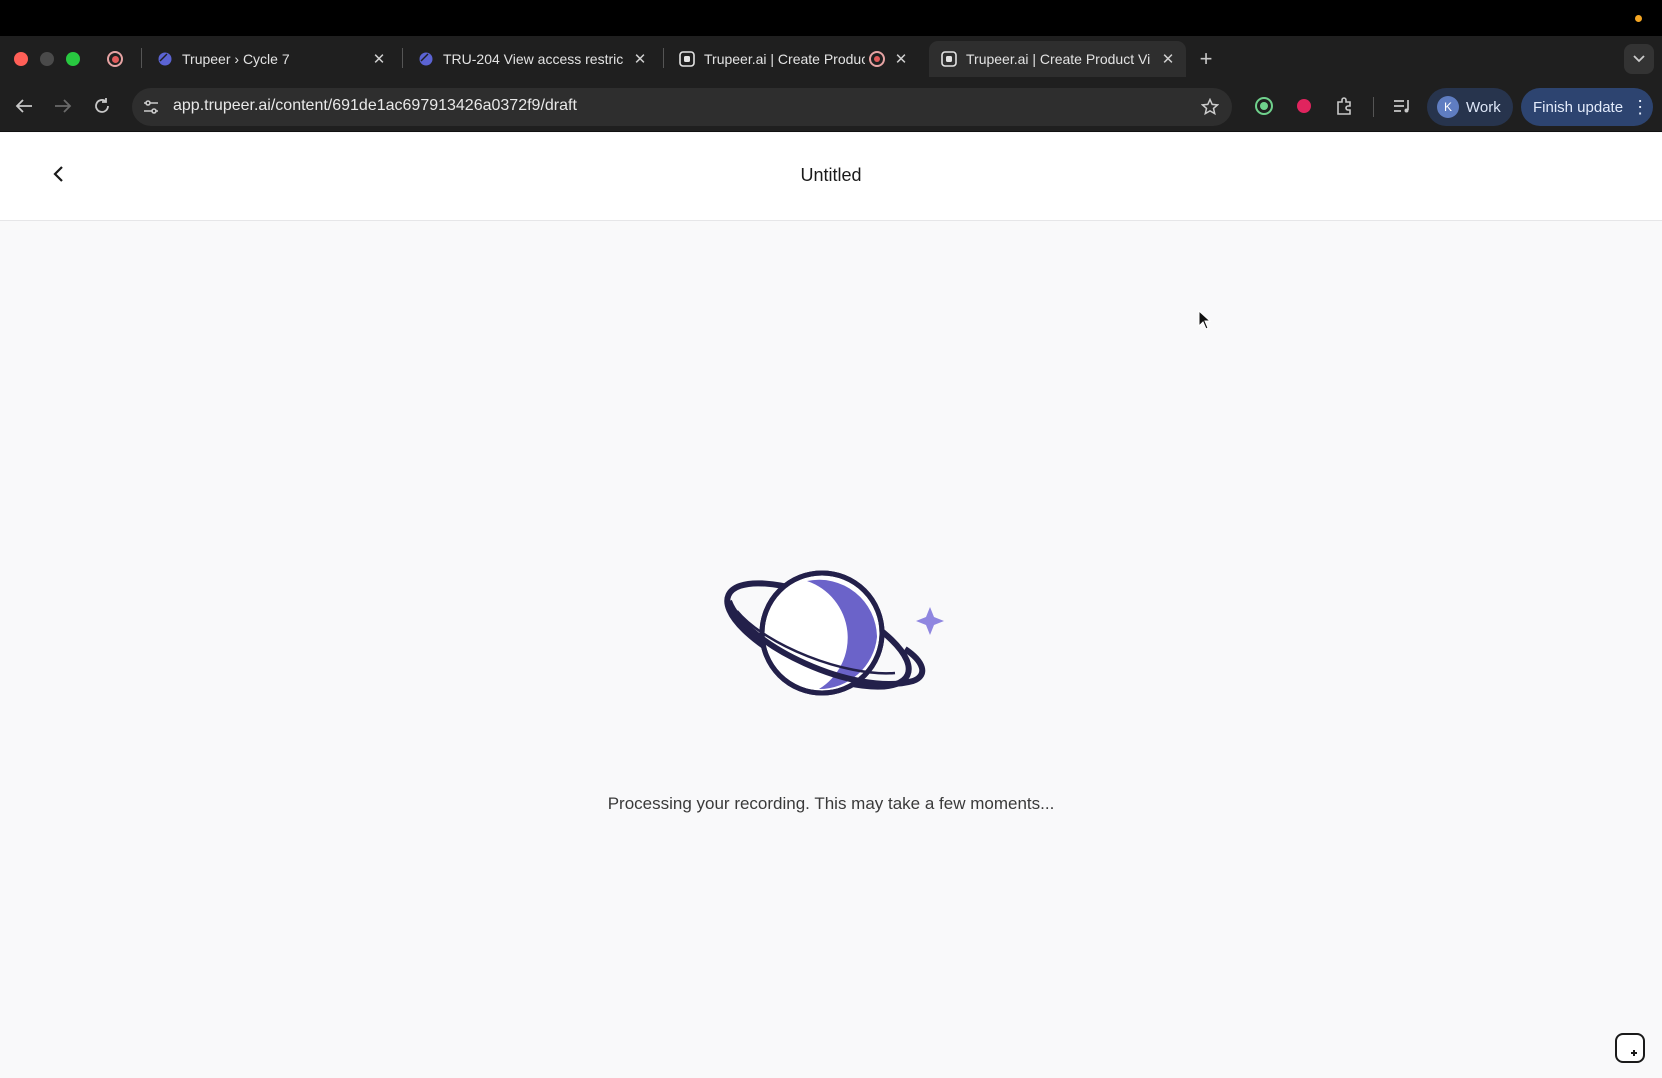  I want to click on browser-tab-active: Trupeer.ai | Create Product Vi ✕, so click(1057, 59).